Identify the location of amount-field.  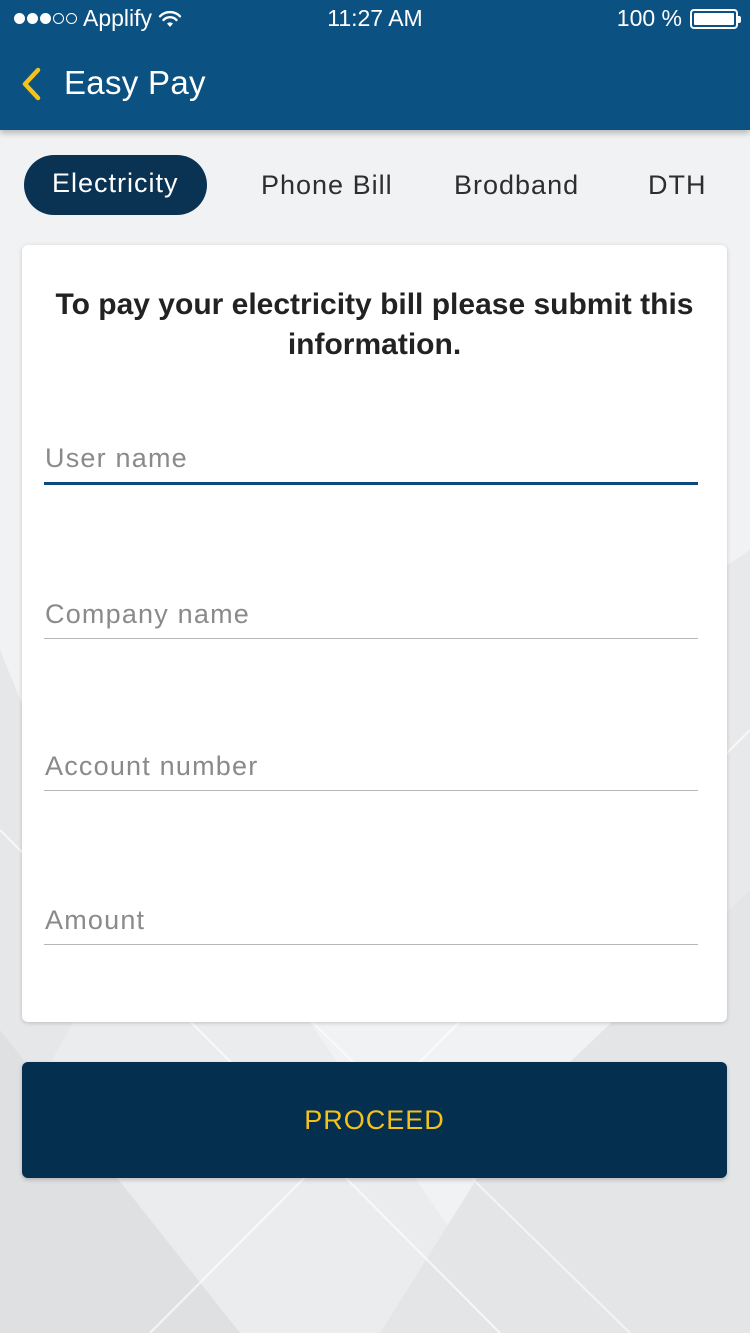
(371, 920).